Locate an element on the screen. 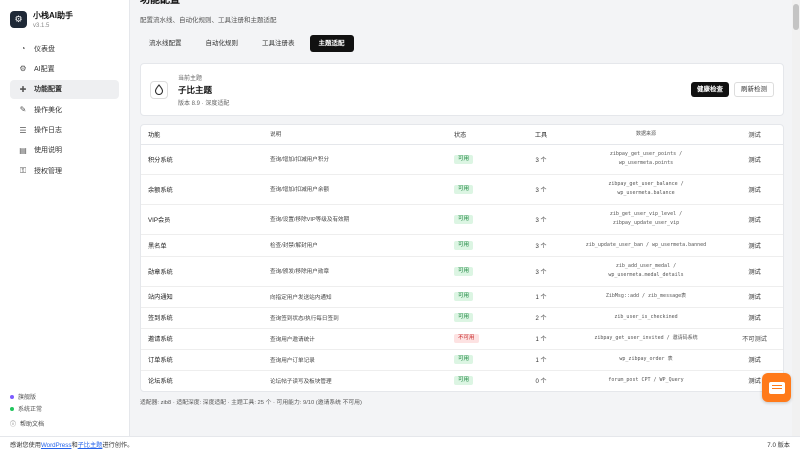 The height and width of the screenshot is (452, 800). sidebar-item-5: ▤ 使用说明 is located at coordinates (64, 150).